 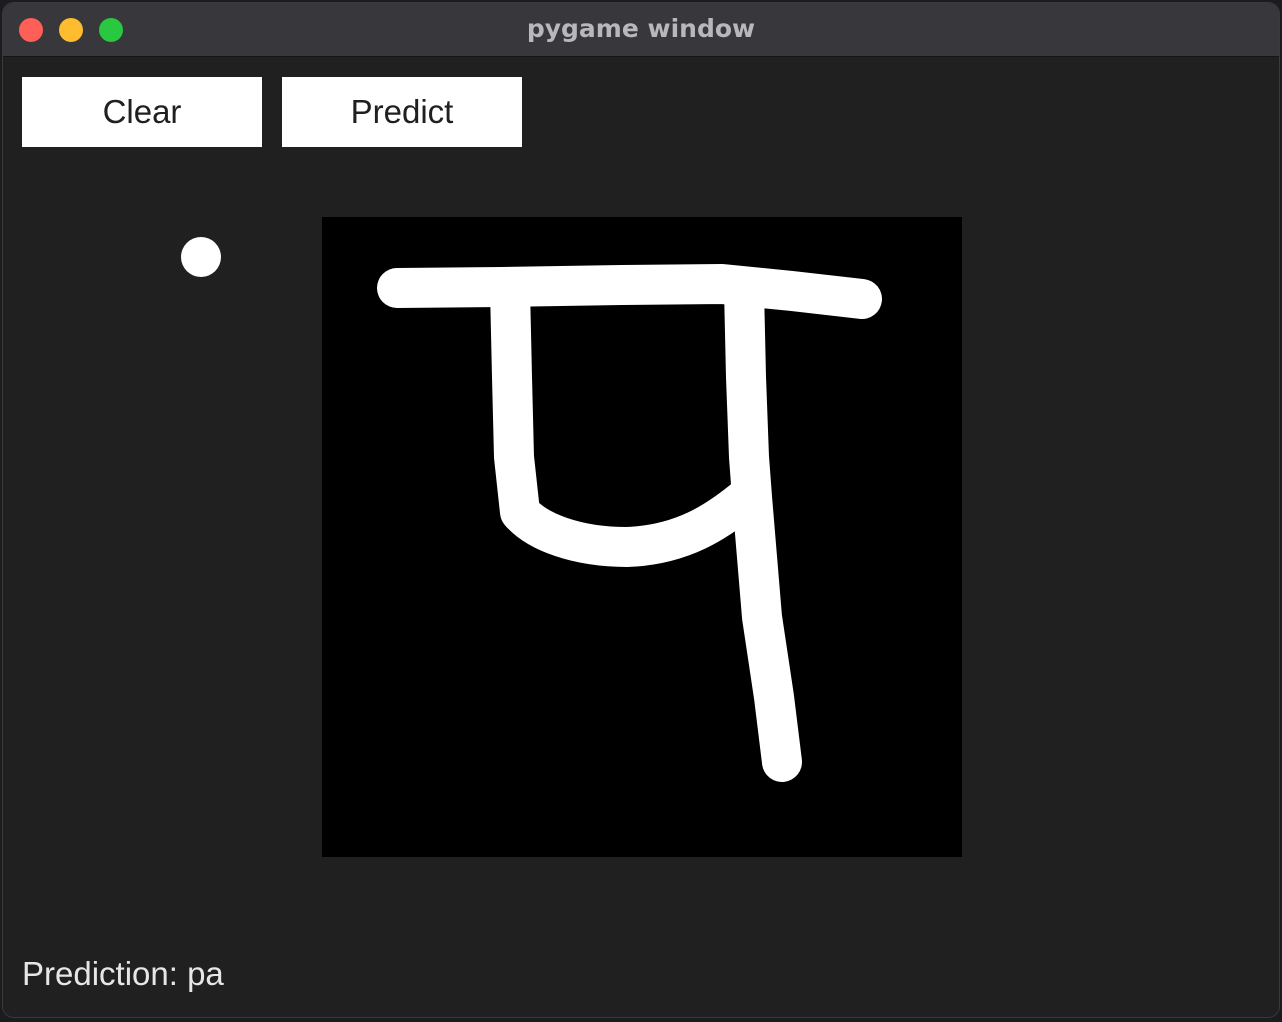 I want to click on prediction-label: Prediction: pa, so click(x=123, y=973).